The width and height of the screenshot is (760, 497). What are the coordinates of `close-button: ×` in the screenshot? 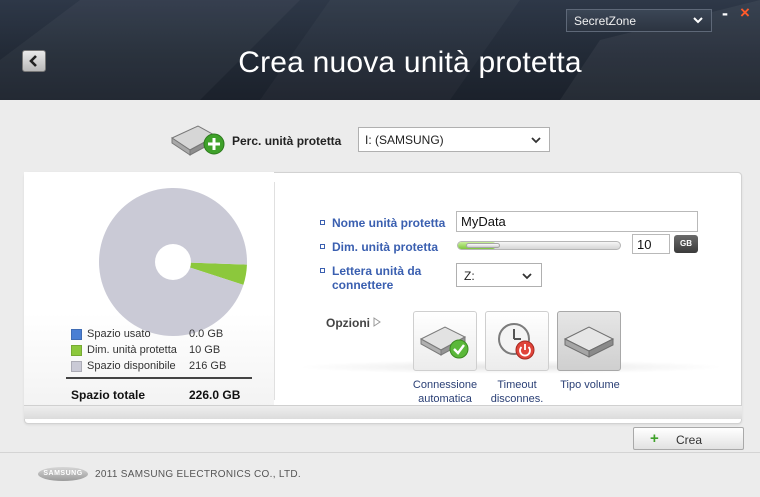 It's located at (745, 12).